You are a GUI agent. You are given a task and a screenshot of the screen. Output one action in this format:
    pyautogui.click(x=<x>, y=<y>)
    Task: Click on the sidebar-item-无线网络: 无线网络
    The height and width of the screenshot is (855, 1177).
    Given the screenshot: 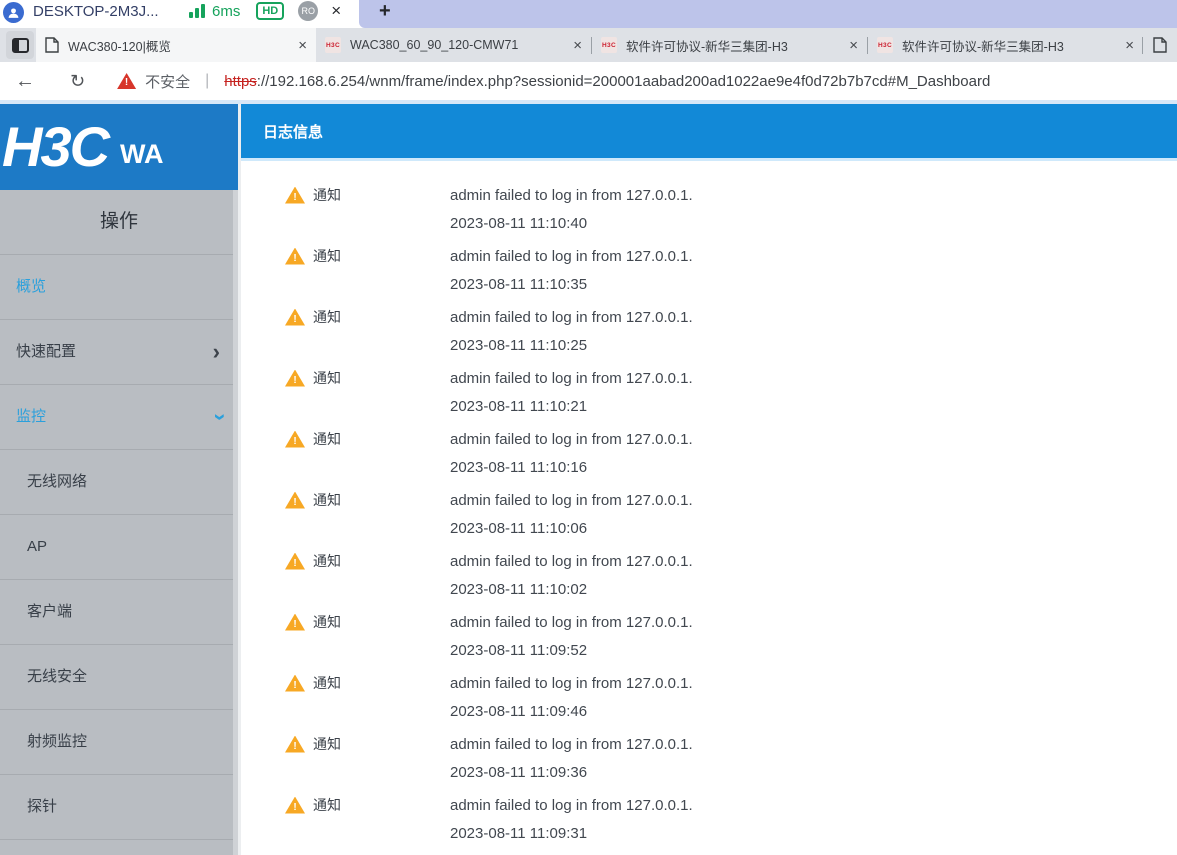 What is the action you would take?
    pyautogui.click(x=119, y=482)
    